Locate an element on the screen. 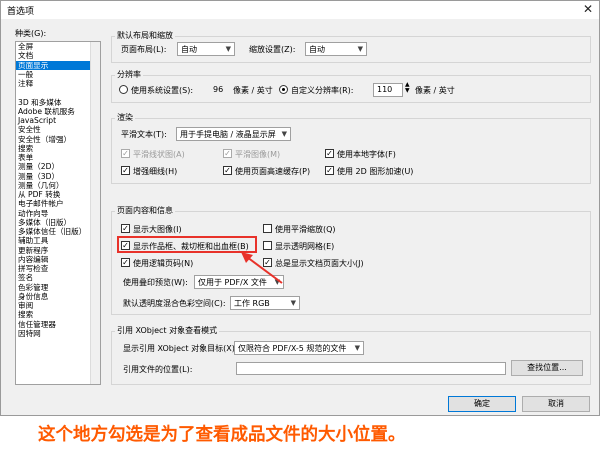  category-item: 3D 和多媒体 is located at coordinates (58, 102).